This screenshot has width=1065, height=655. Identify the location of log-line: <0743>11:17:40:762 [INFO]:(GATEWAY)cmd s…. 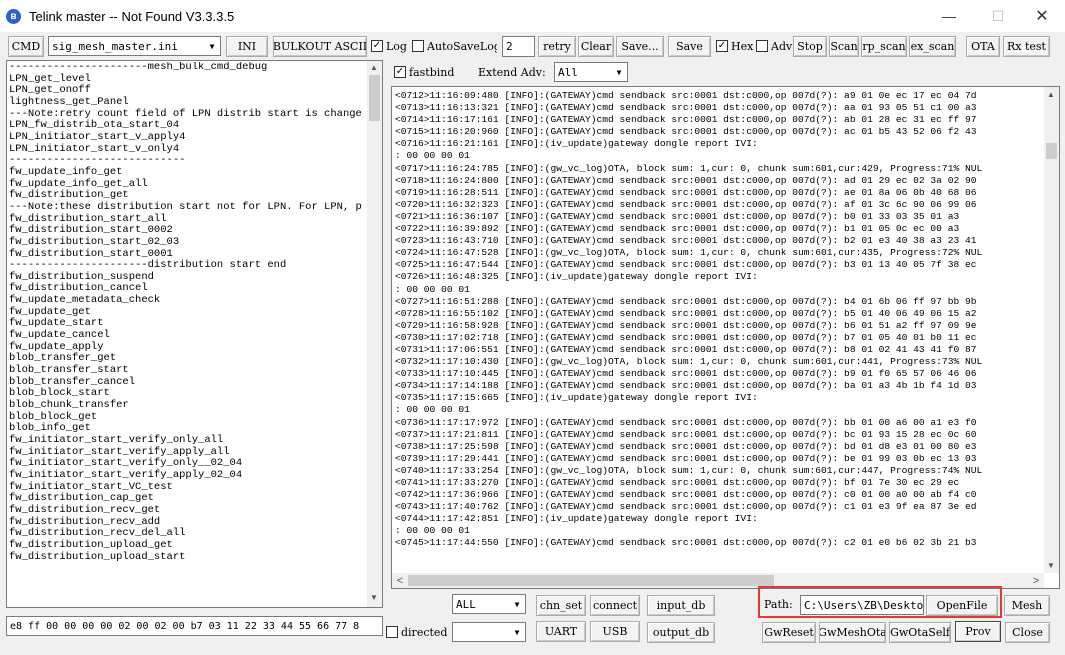
(686, 507).